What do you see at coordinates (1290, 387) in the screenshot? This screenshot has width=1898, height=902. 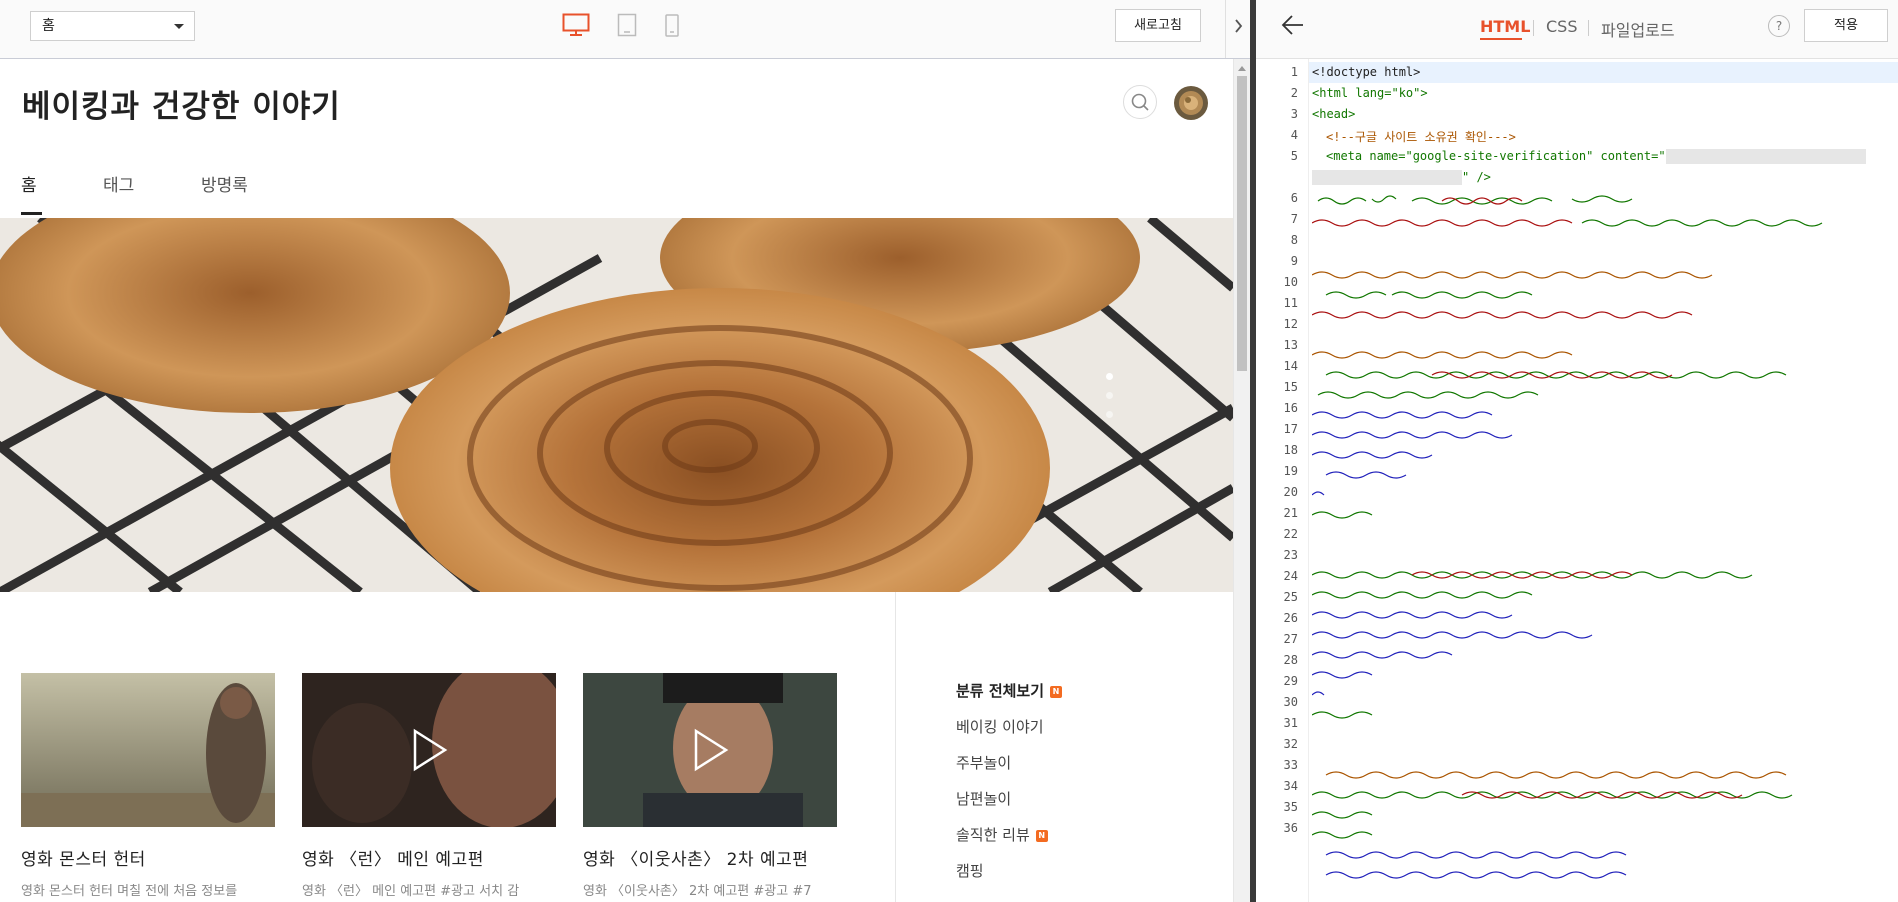 I see `line-number: 15` at bounding box center [1290, 387].